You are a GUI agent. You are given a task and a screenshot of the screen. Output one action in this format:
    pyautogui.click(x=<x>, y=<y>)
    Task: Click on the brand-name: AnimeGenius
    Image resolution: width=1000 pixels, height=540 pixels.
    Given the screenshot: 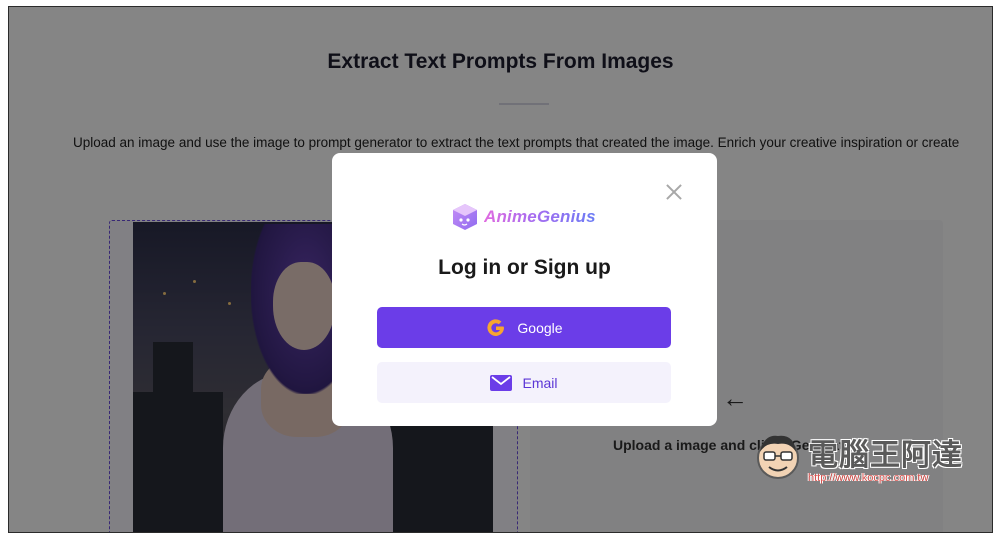 What is the action you would take?
    pyautogui.click(x=540, y=216)
    